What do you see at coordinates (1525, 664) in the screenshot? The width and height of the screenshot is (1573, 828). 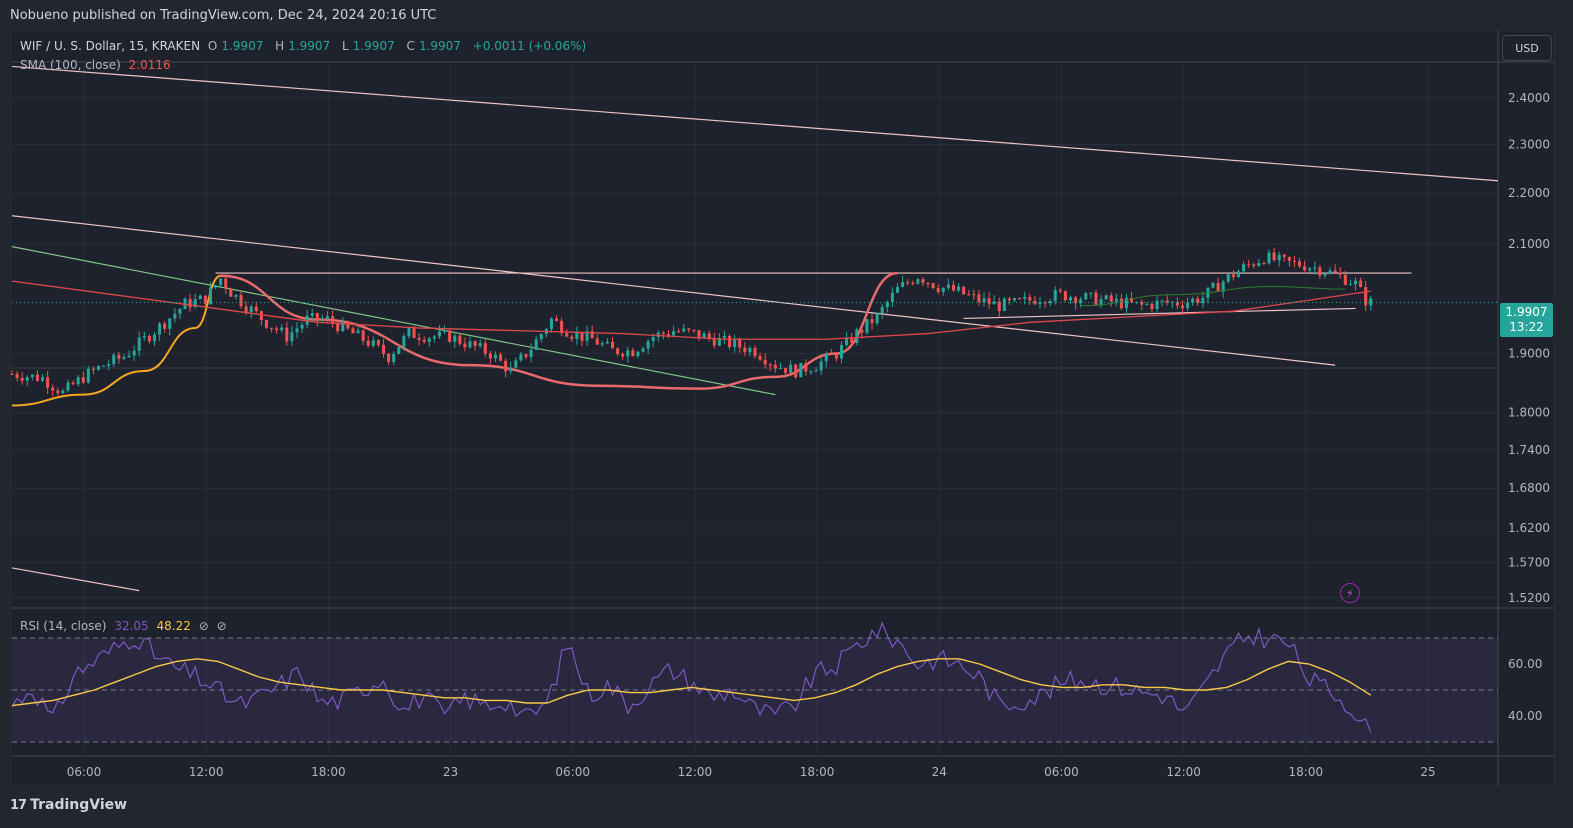 I see `rsi-tick-label: 60.00` at bounding box center [1525, 664].